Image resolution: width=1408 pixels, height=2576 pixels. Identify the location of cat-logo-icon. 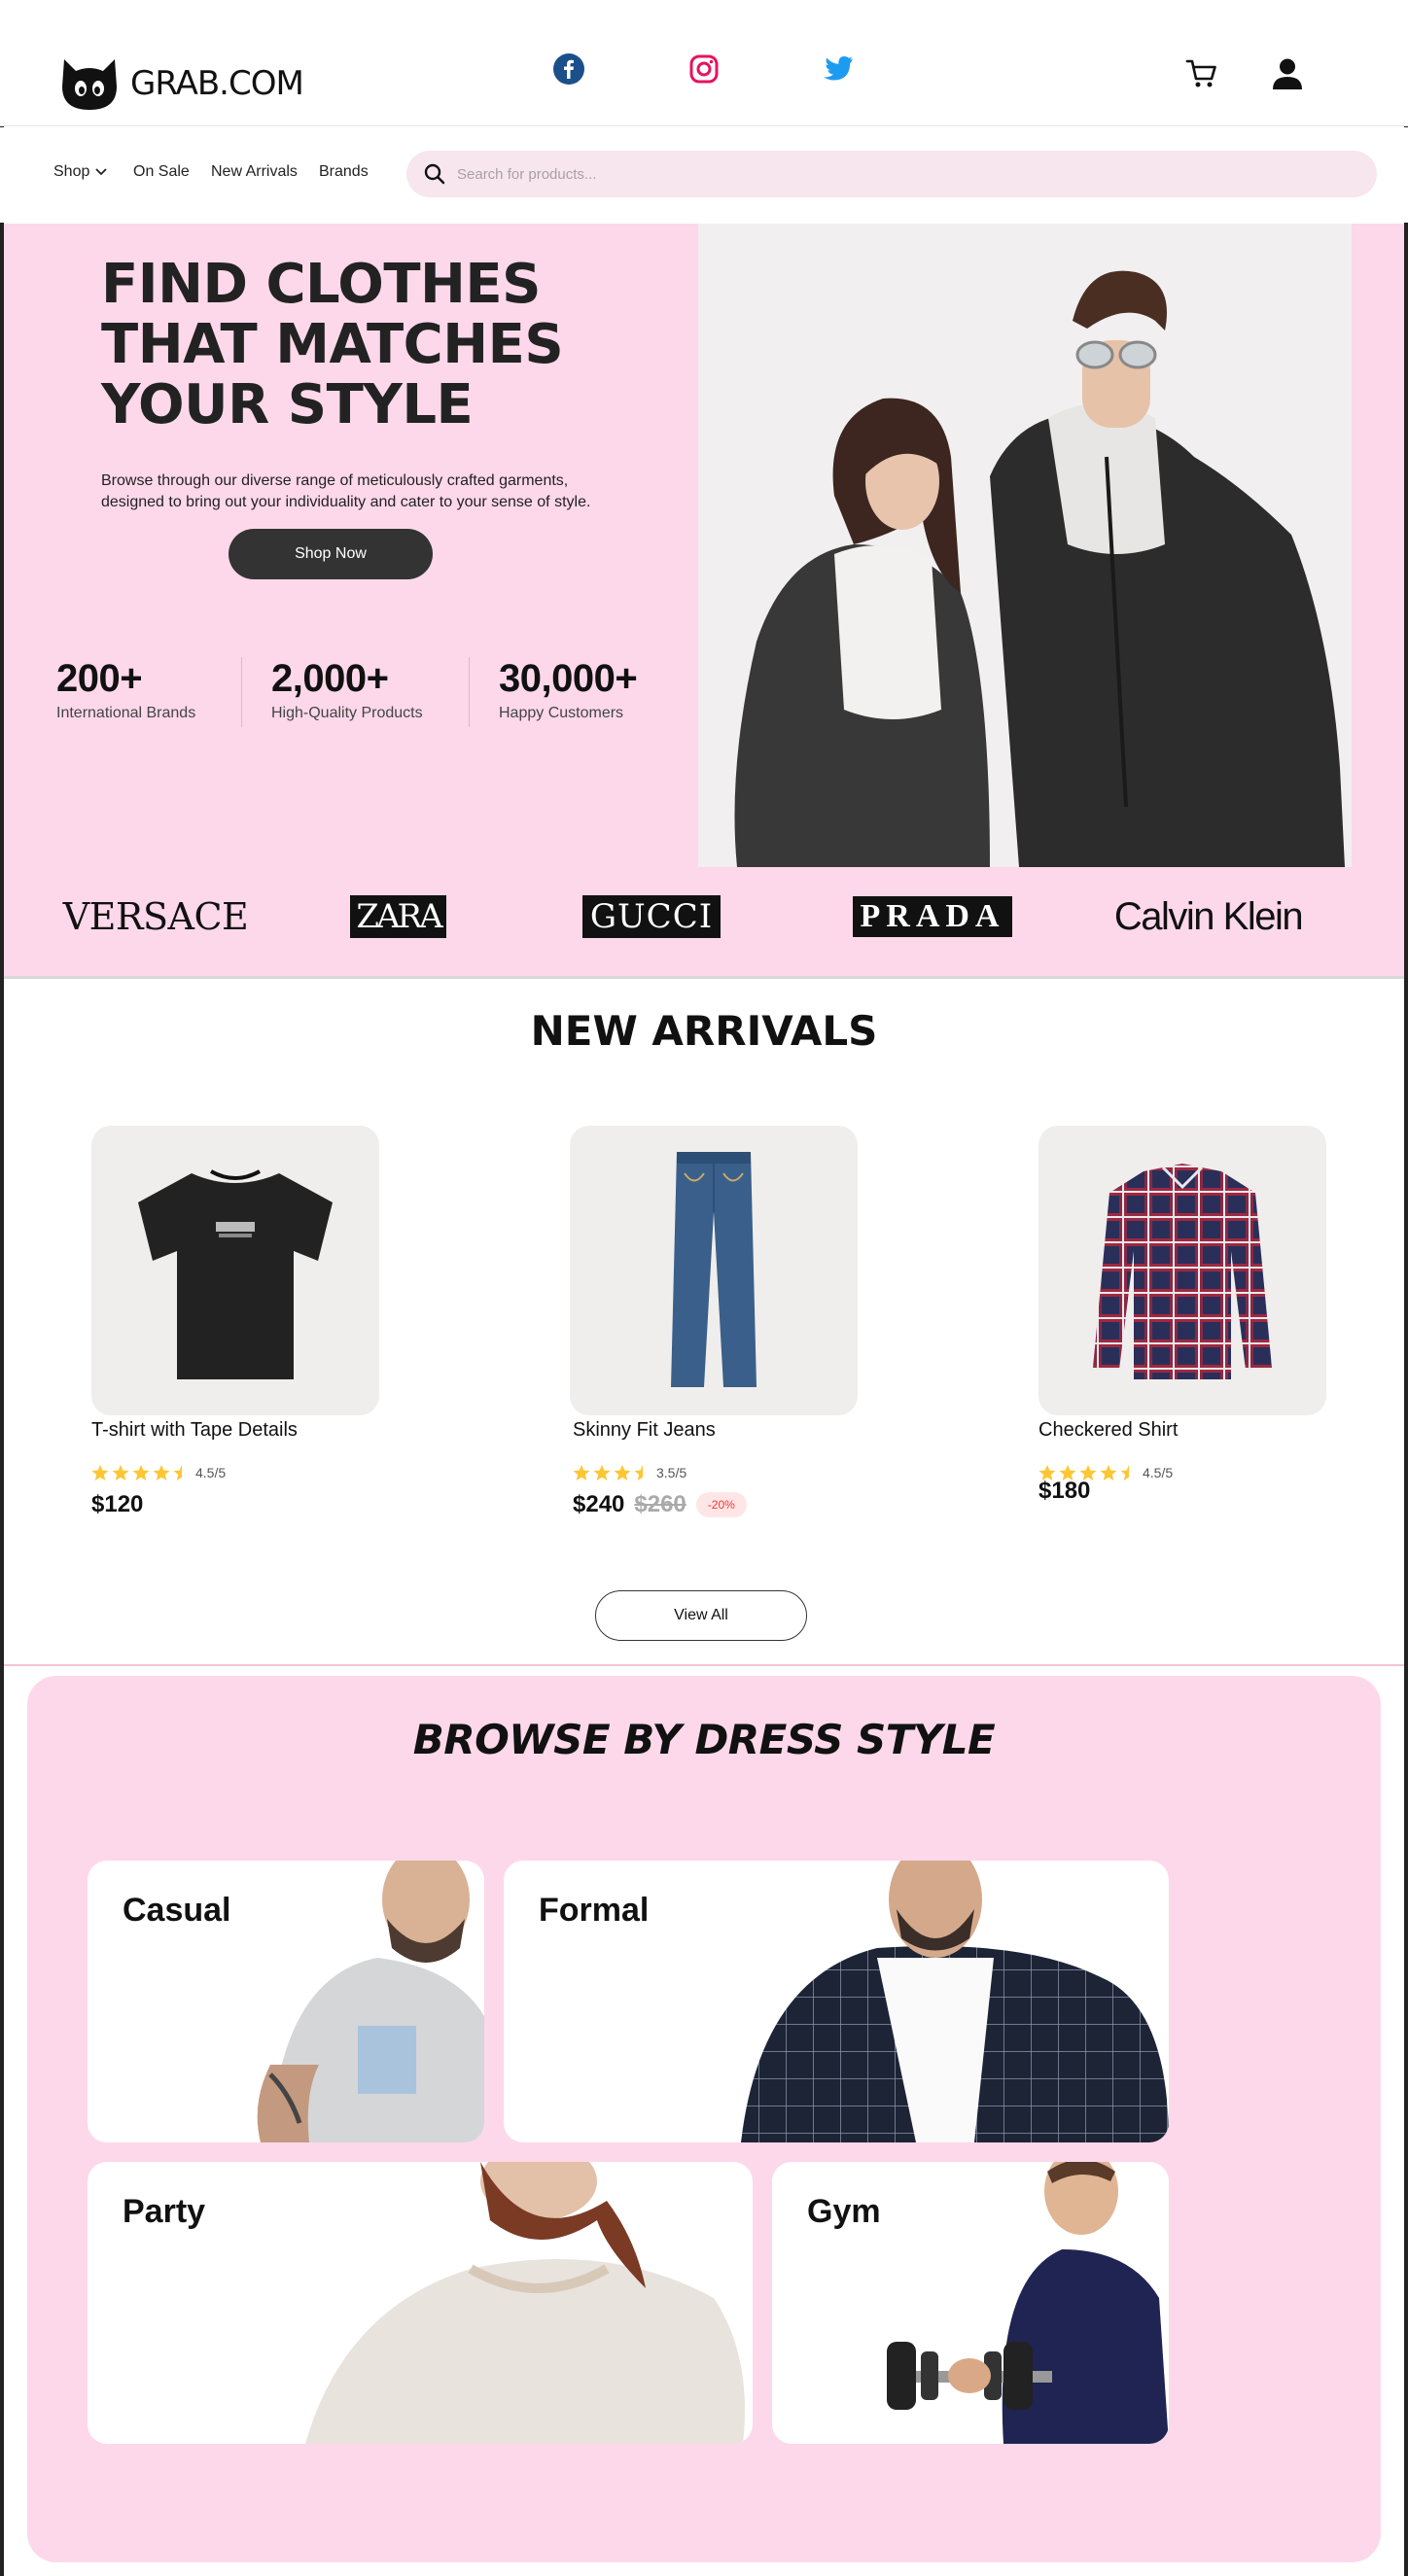
(89, 84).